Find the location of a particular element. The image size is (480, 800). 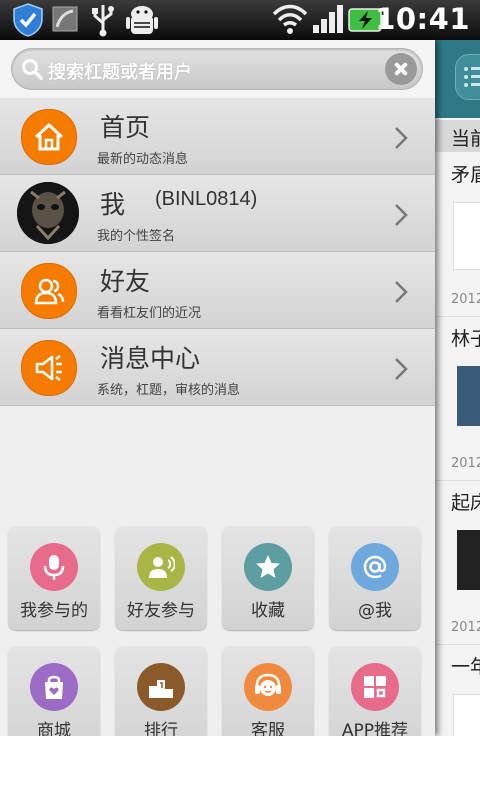

menu-item-subtitle: 看看杠友们的近况 is located at coordinates (149, 313).